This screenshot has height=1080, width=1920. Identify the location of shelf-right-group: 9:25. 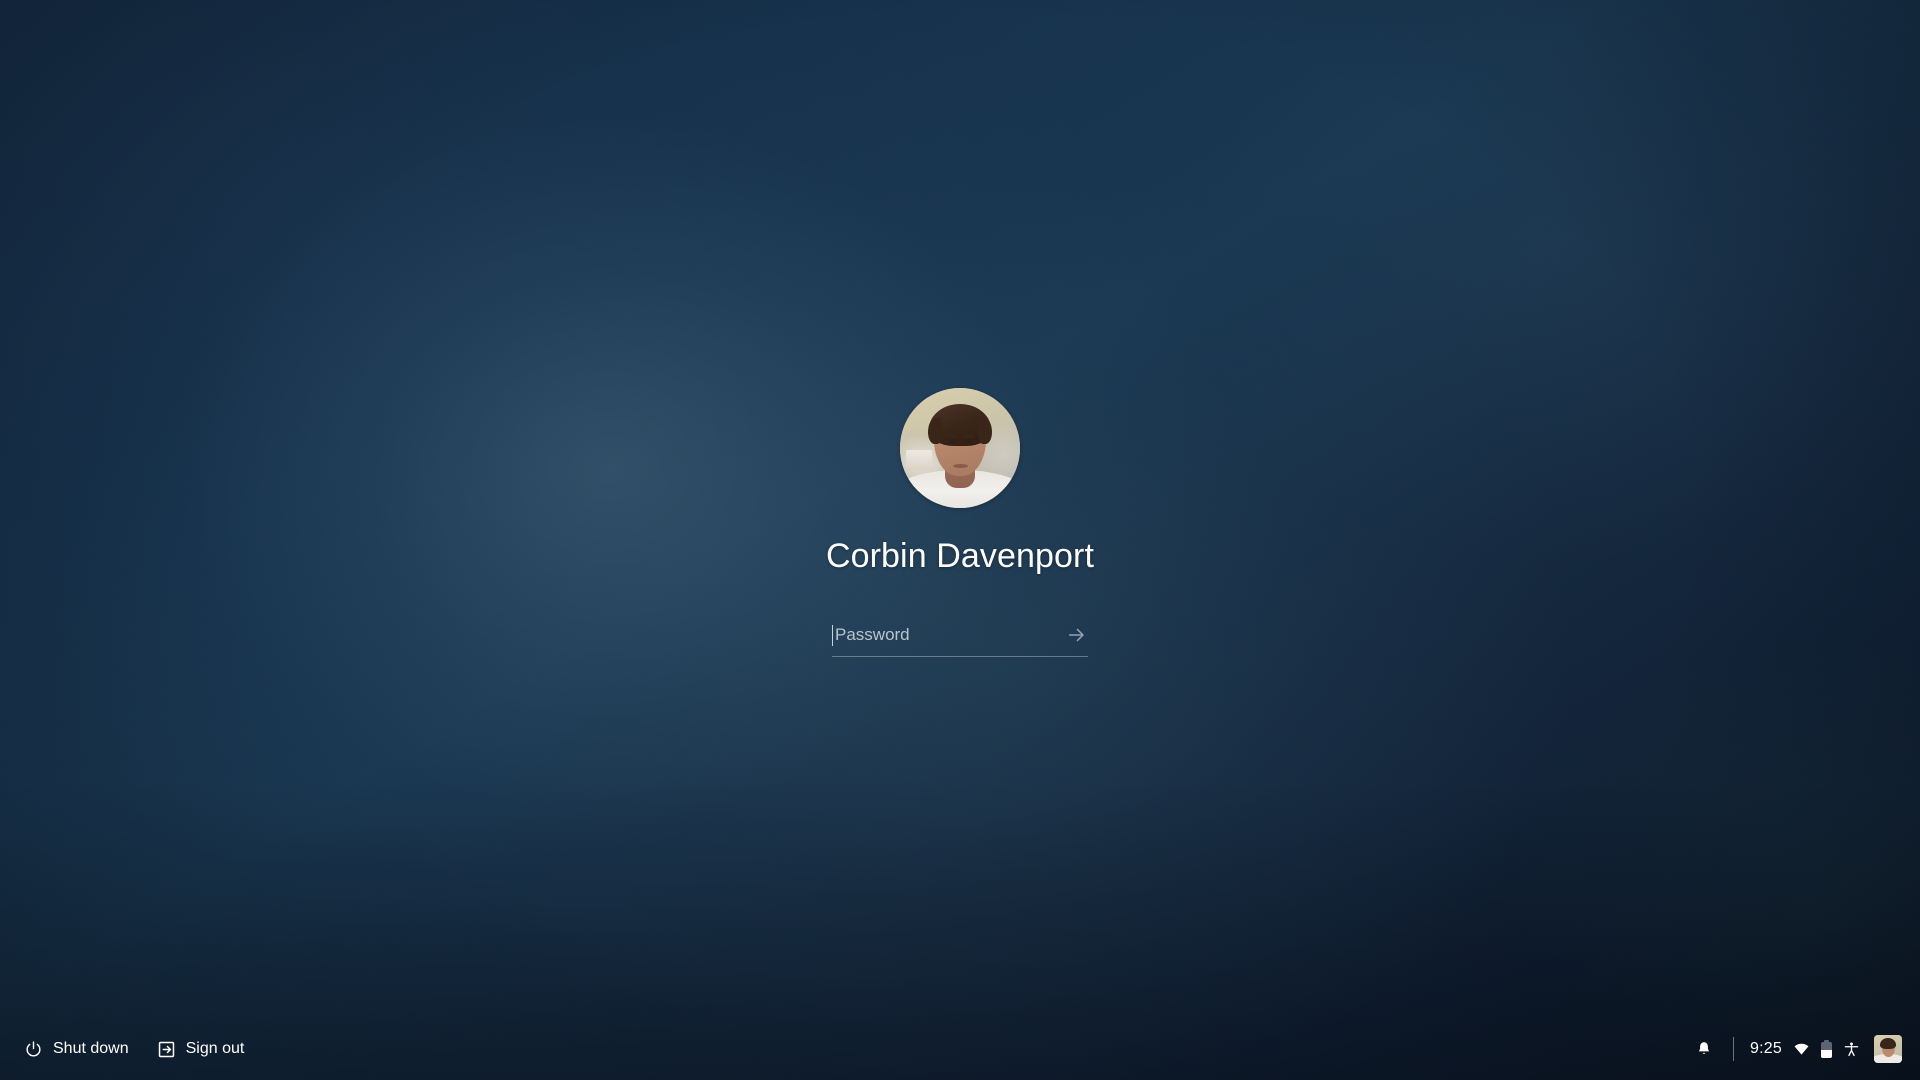
(1796, 1049).